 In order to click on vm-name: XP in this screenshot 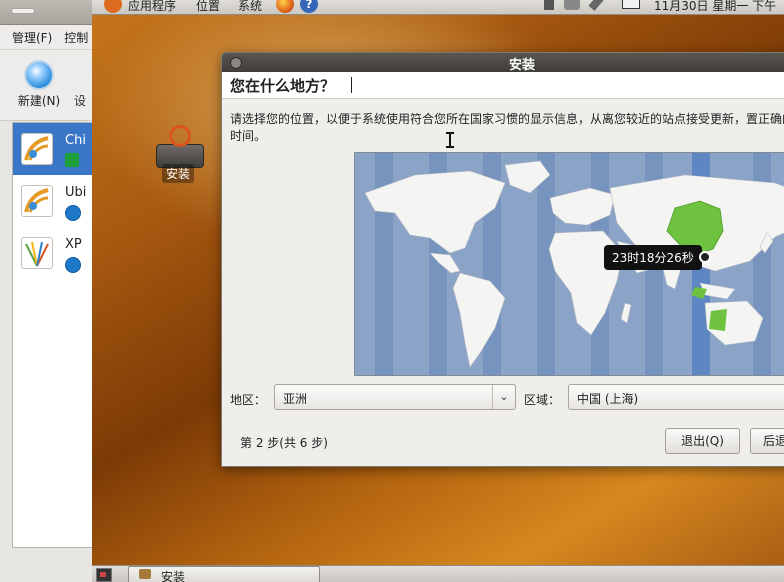, I will do `click(73, 244)`.